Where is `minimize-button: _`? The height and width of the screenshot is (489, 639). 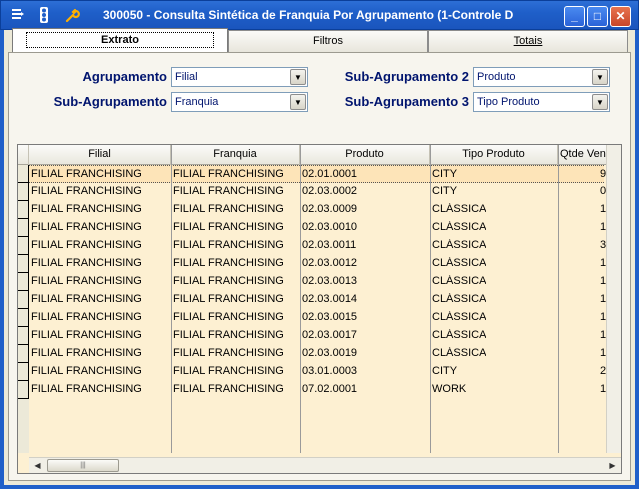 minimize-button: _ is located at coordinates (574, 16).